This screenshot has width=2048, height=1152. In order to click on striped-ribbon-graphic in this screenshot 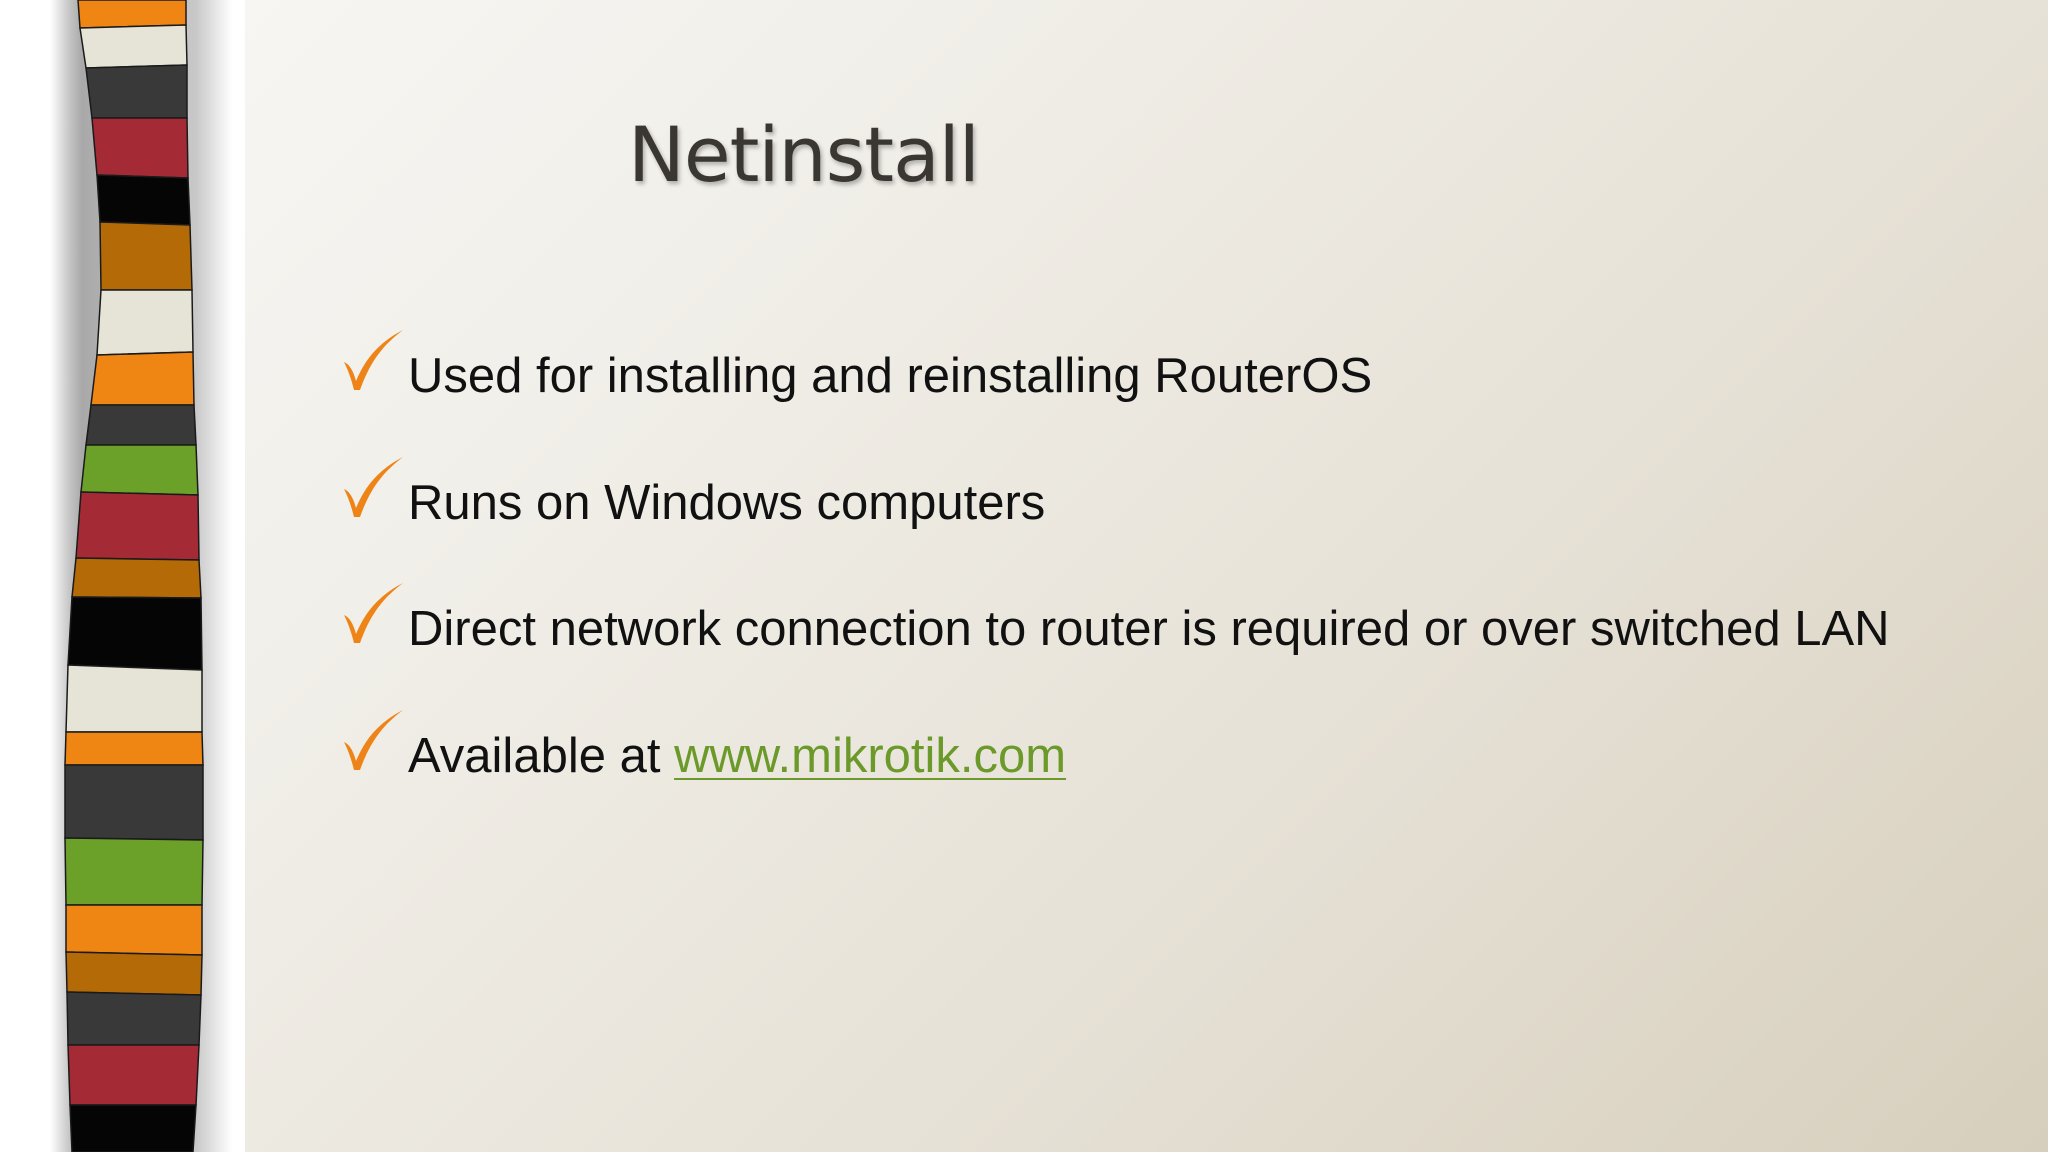, I will do `click(134, 576)`.